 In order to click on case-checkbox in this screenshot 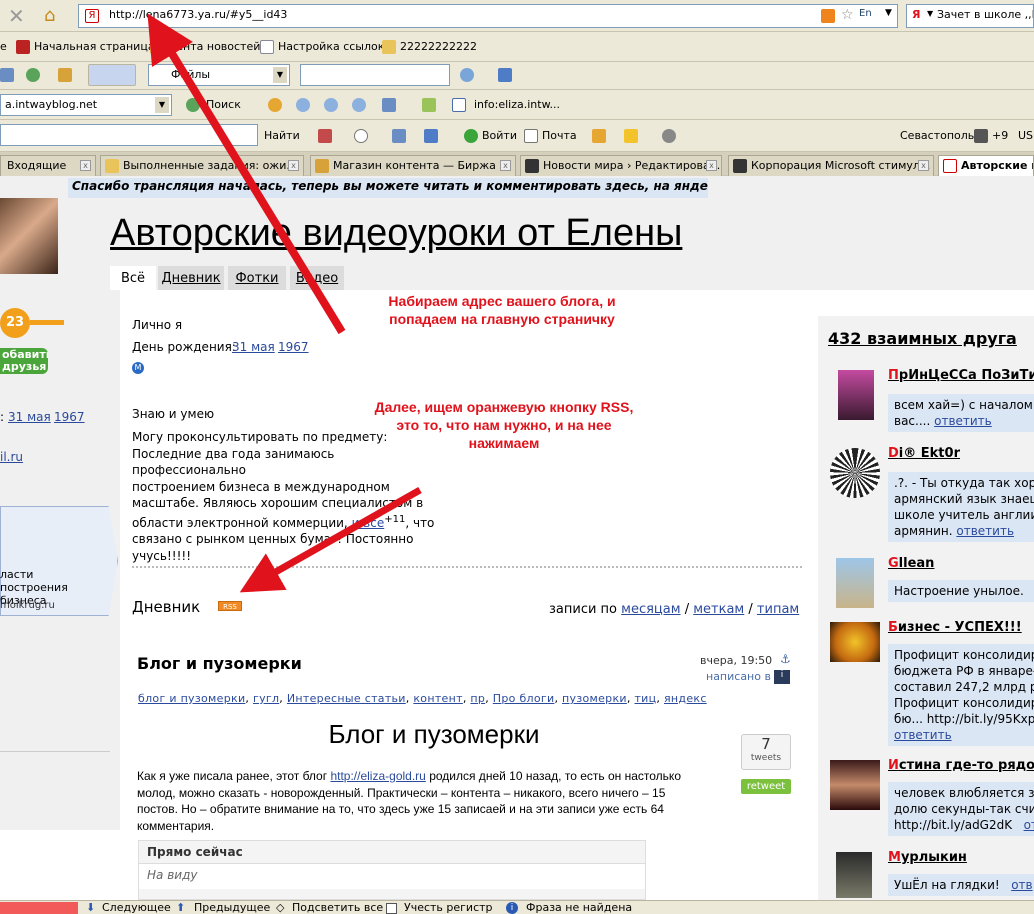, I will do `click(391, 908)`.